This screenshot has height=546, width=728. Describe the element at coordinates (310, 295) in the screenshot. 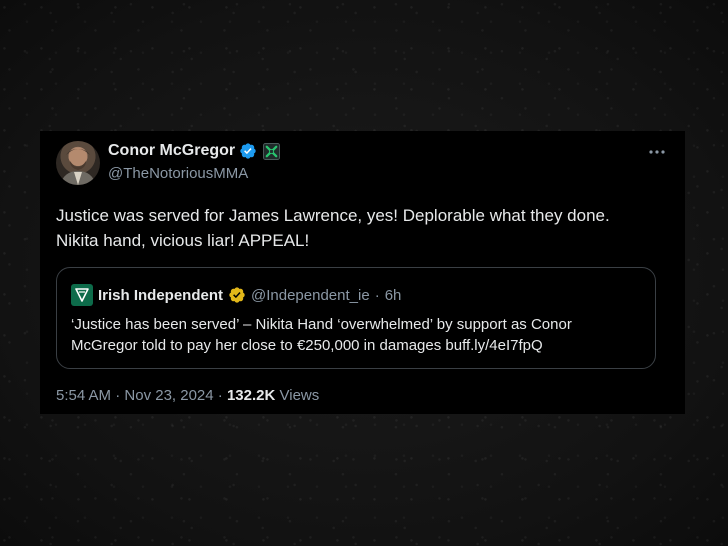

I see `quoted-handle: @Independent_ie` at that location.